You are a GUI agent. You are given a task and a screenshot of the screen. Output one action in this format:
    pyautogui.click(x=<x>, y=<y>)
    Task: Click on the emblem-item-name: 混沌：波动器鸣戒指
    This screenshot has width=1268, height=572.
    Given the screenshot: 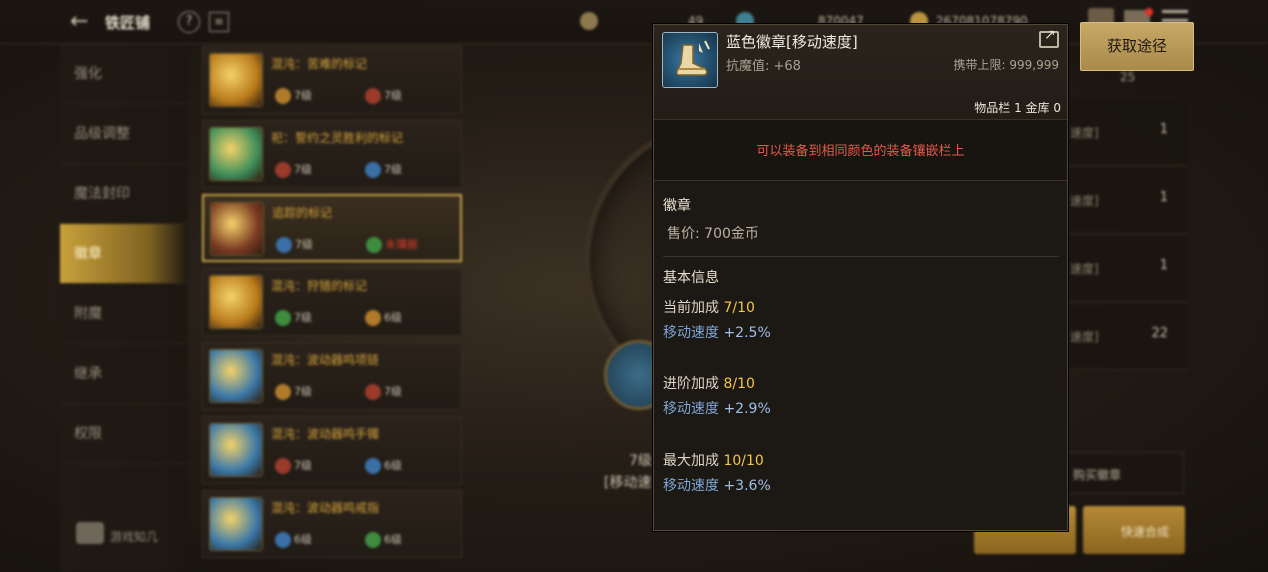 What is the action you would take?
    pyautogui.click(x=325, y=508)
    